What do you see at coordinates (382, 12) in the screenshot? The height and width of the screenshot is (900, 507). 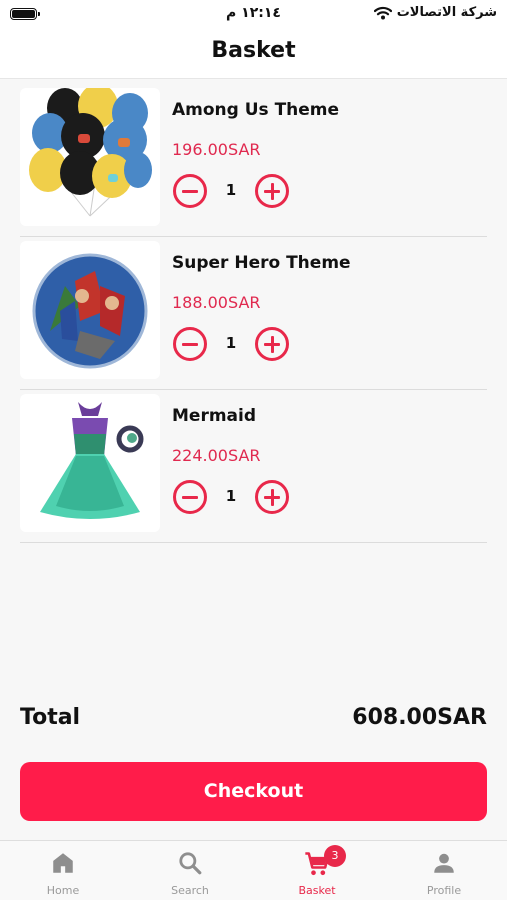 I see `wifi-icon` at bounding box center [382, 12].